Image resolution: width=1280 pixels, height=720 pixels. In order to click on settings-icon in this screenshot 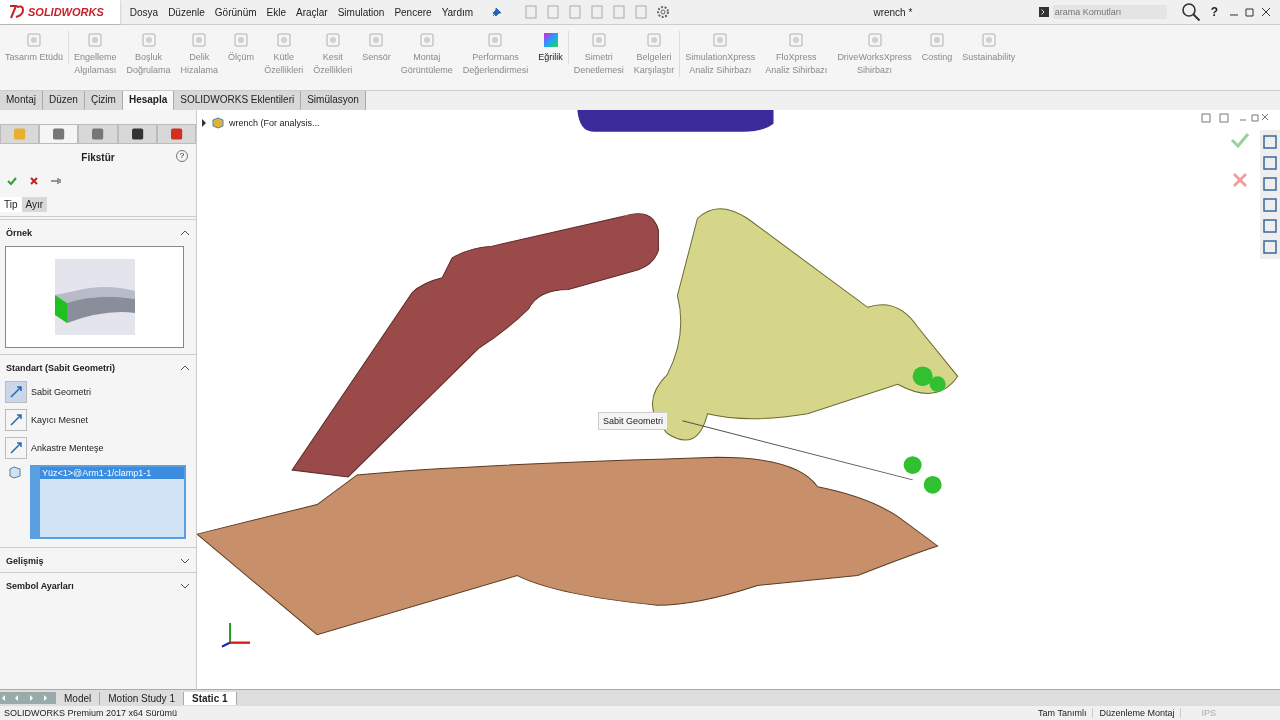, I will do `click(663, 12)`.